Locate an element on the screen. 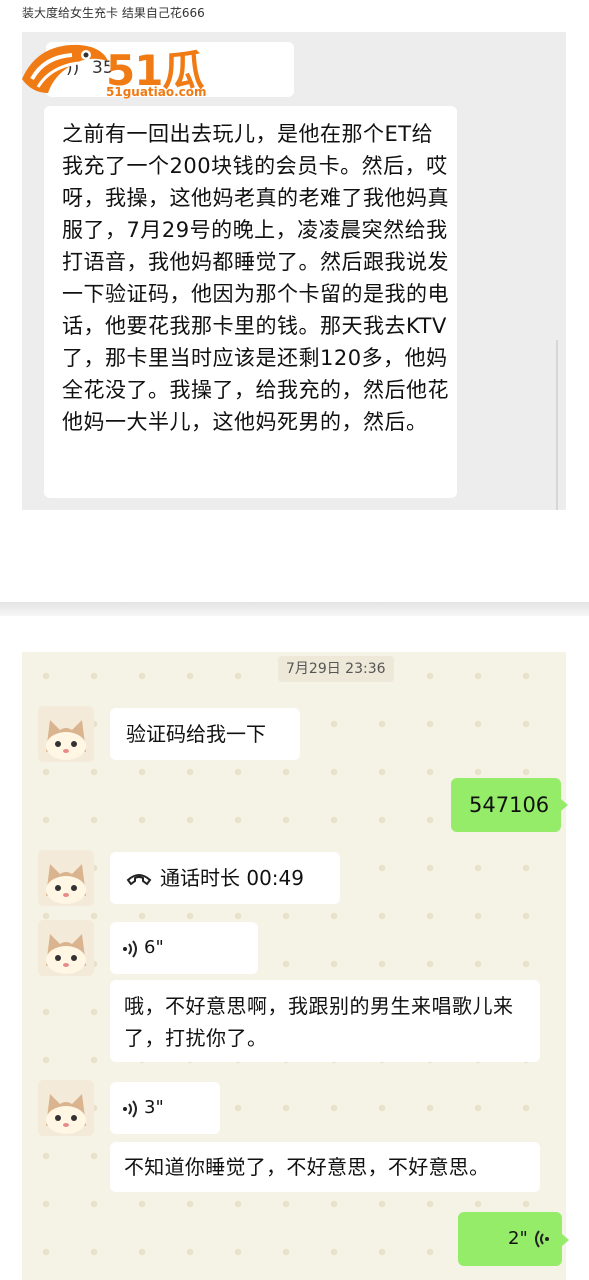 The width and height of the screenshot is (589, 1280). sent-message-bubble: 547106 is located at coordinates (506, 805).